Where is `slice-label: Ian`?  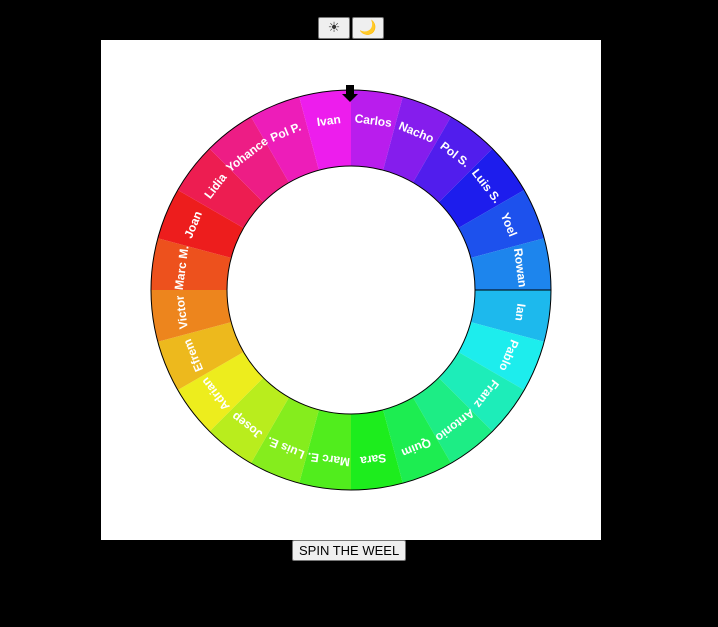
slice-label: Ian is located at coordinates (520, 312).